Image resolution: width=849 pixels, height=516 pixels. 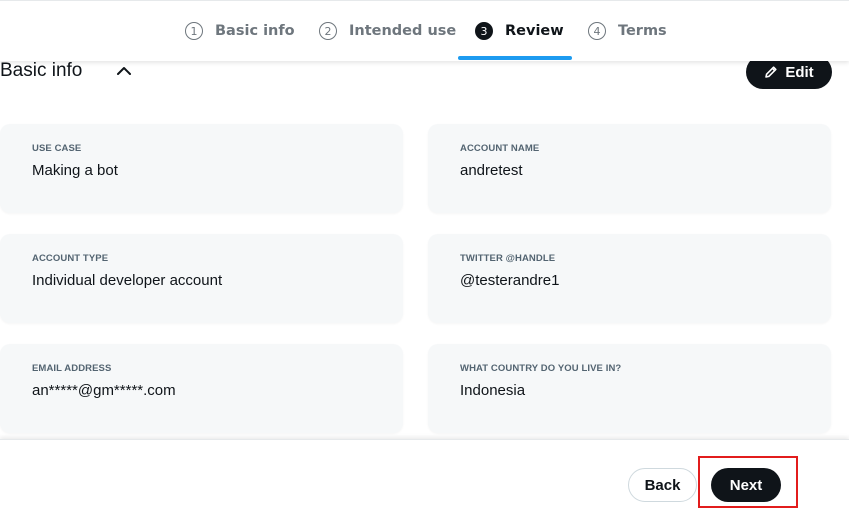 What do you see at coordinates (534, 31) in the screenshot?
I see `step-label: Review` at bounding box center [534, 31].